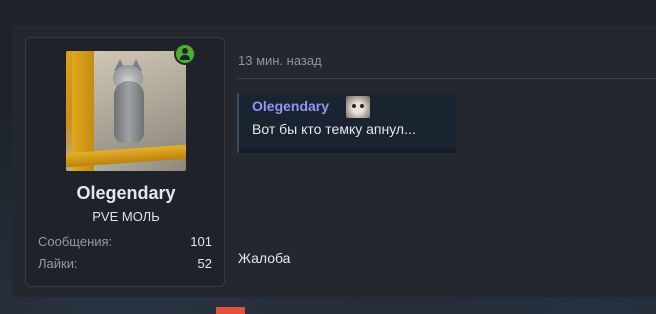 The width and height of the screenshot is (656, 314). I want to click on stat-likes-value: 52, so click(204, 263).